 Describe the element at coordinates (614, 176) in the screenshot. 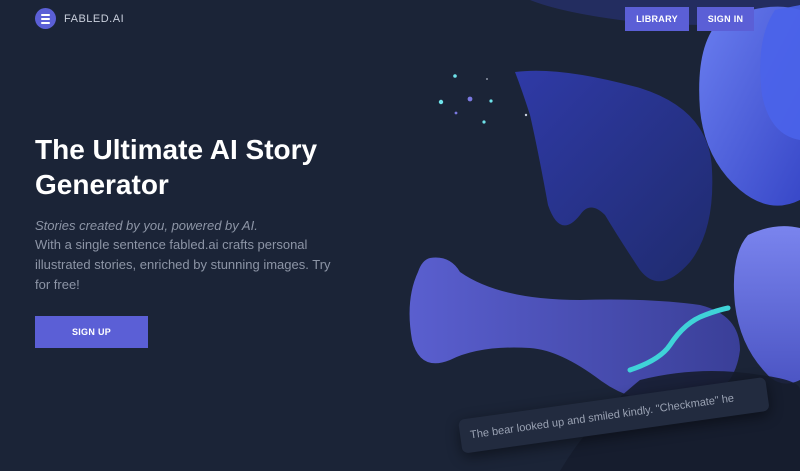

I see `center-blob-shape` at that location.